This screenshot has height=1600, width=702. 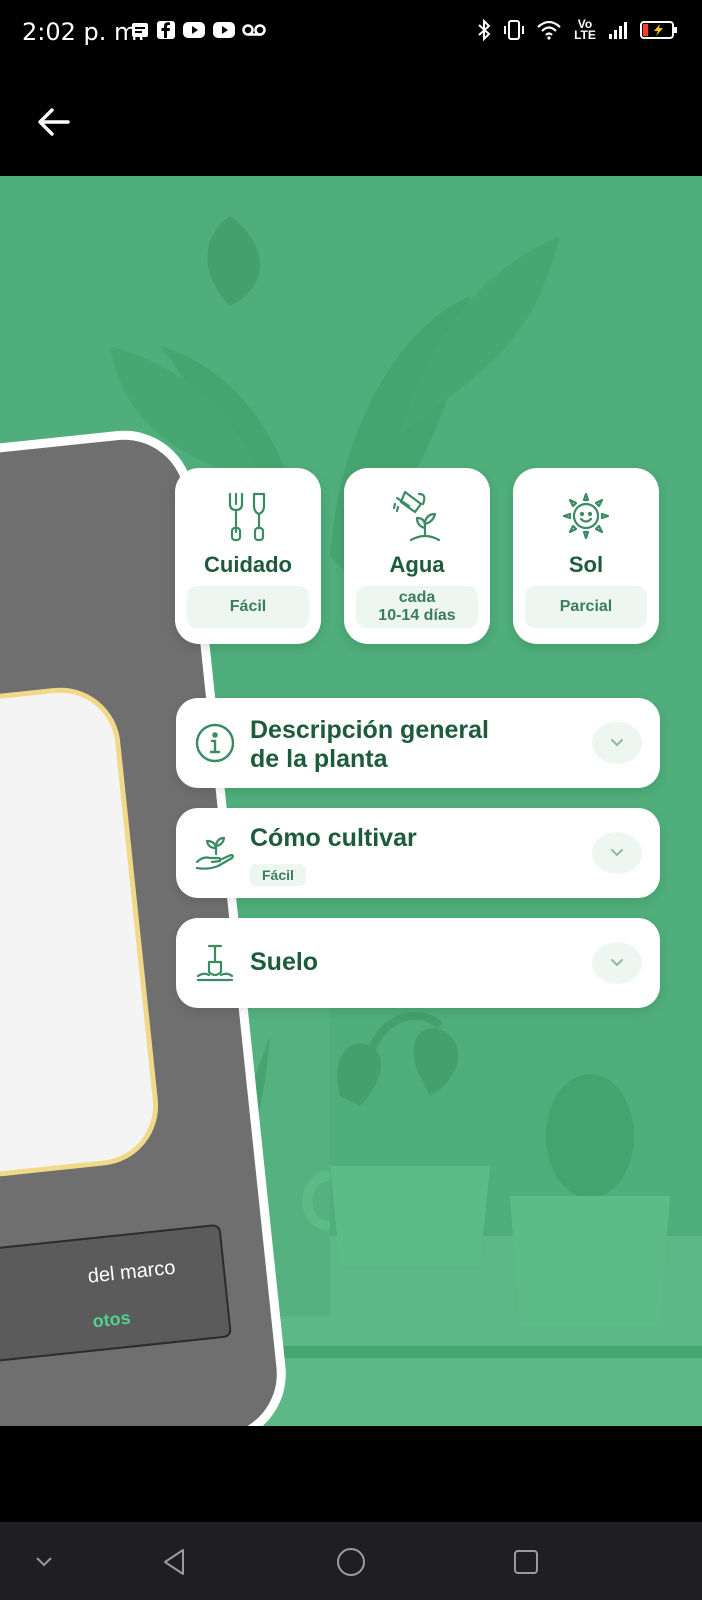 What do you see at coordinates (82, 932) in the screenshot?
I see `phone-camera-frame` at bounding box center [82, 932].